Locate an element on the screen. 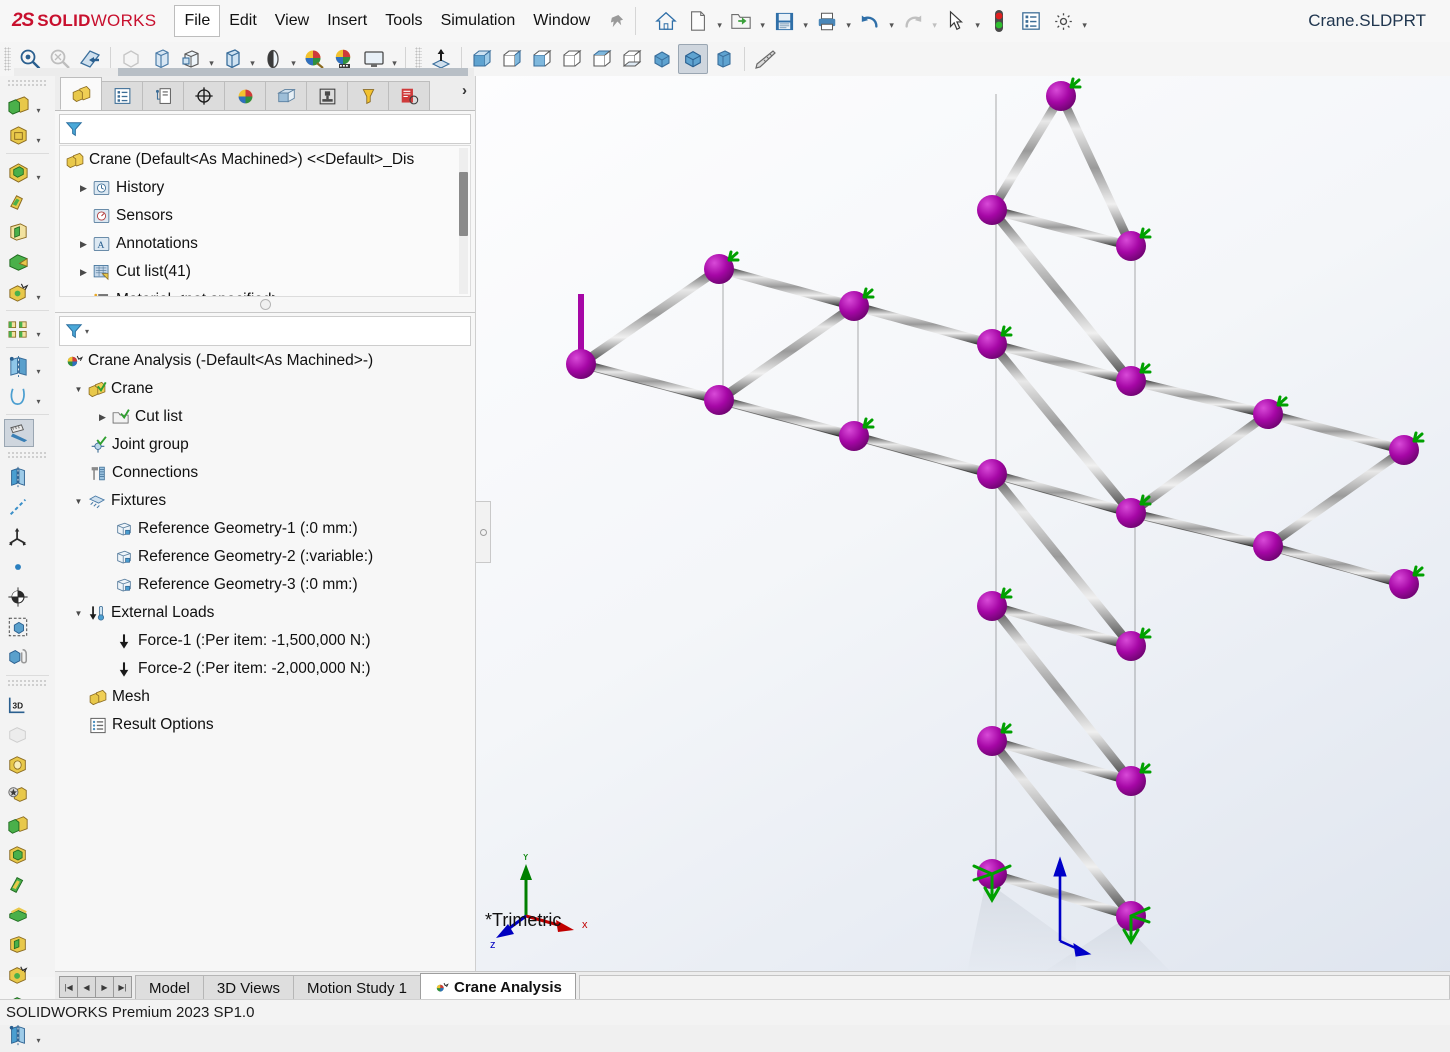 This screenshot has height=1052, width=1450. undo-dropdown-caret: ▾ is located at coordinates (891, 21).